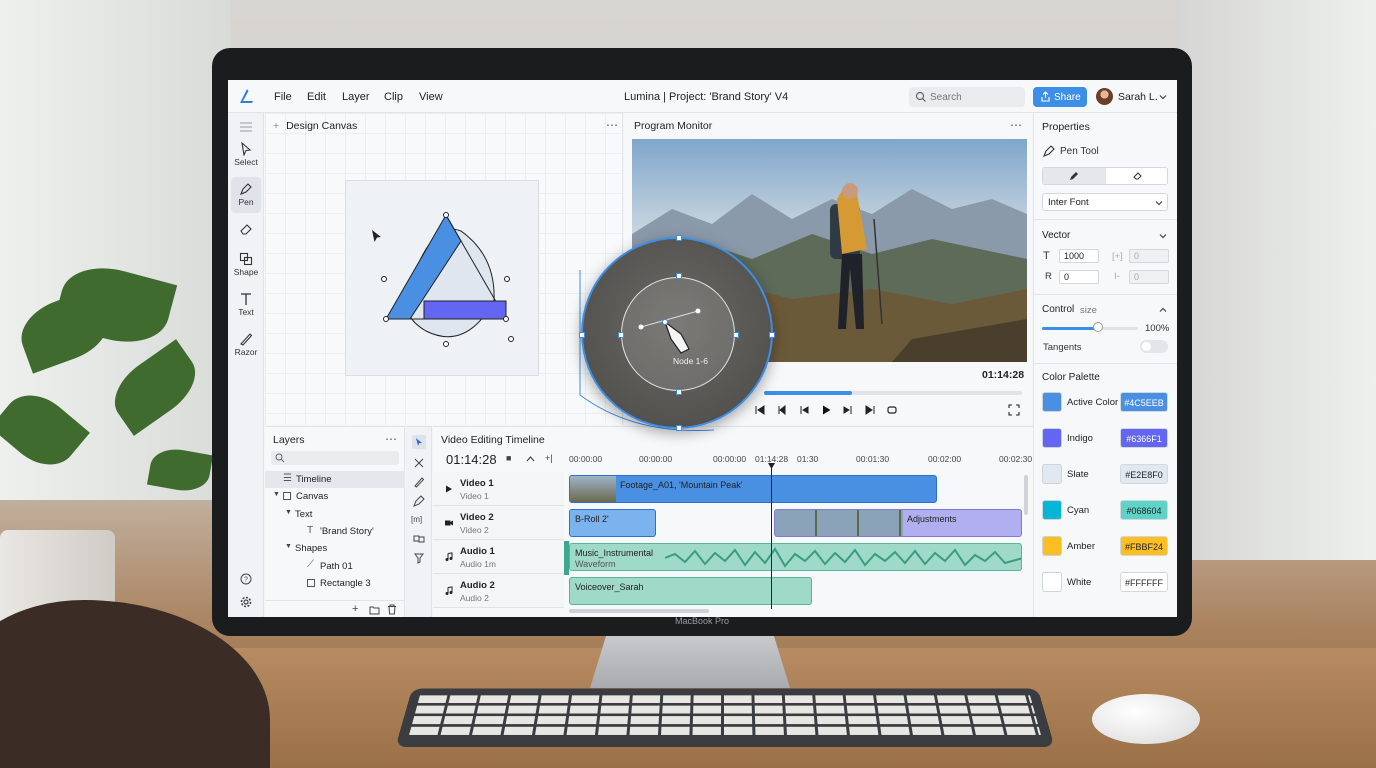  What do you see at coordinates (246, 231) in the screenshot?
I see `tool-eraser` at bounding box center [246, 231].